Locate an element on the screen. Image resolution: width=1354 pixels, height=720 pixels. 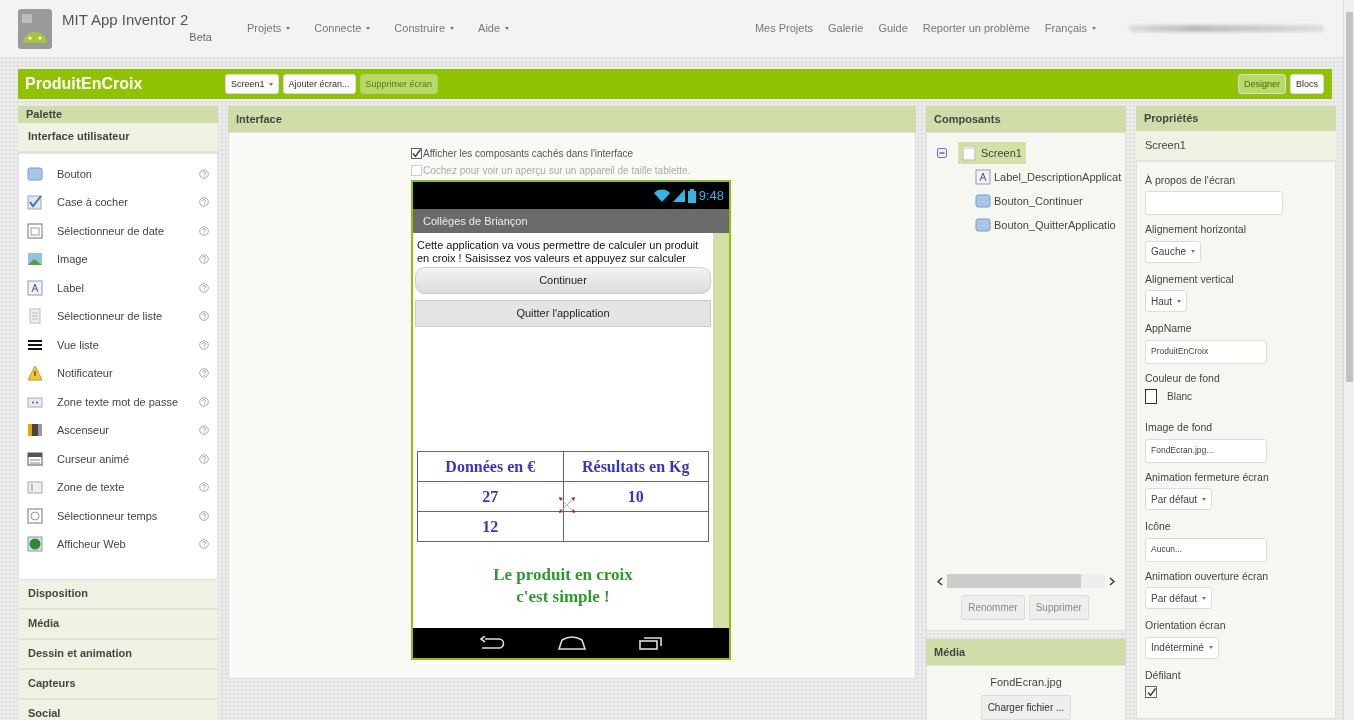
dropdown-icon is located at coordinates (35, 458).